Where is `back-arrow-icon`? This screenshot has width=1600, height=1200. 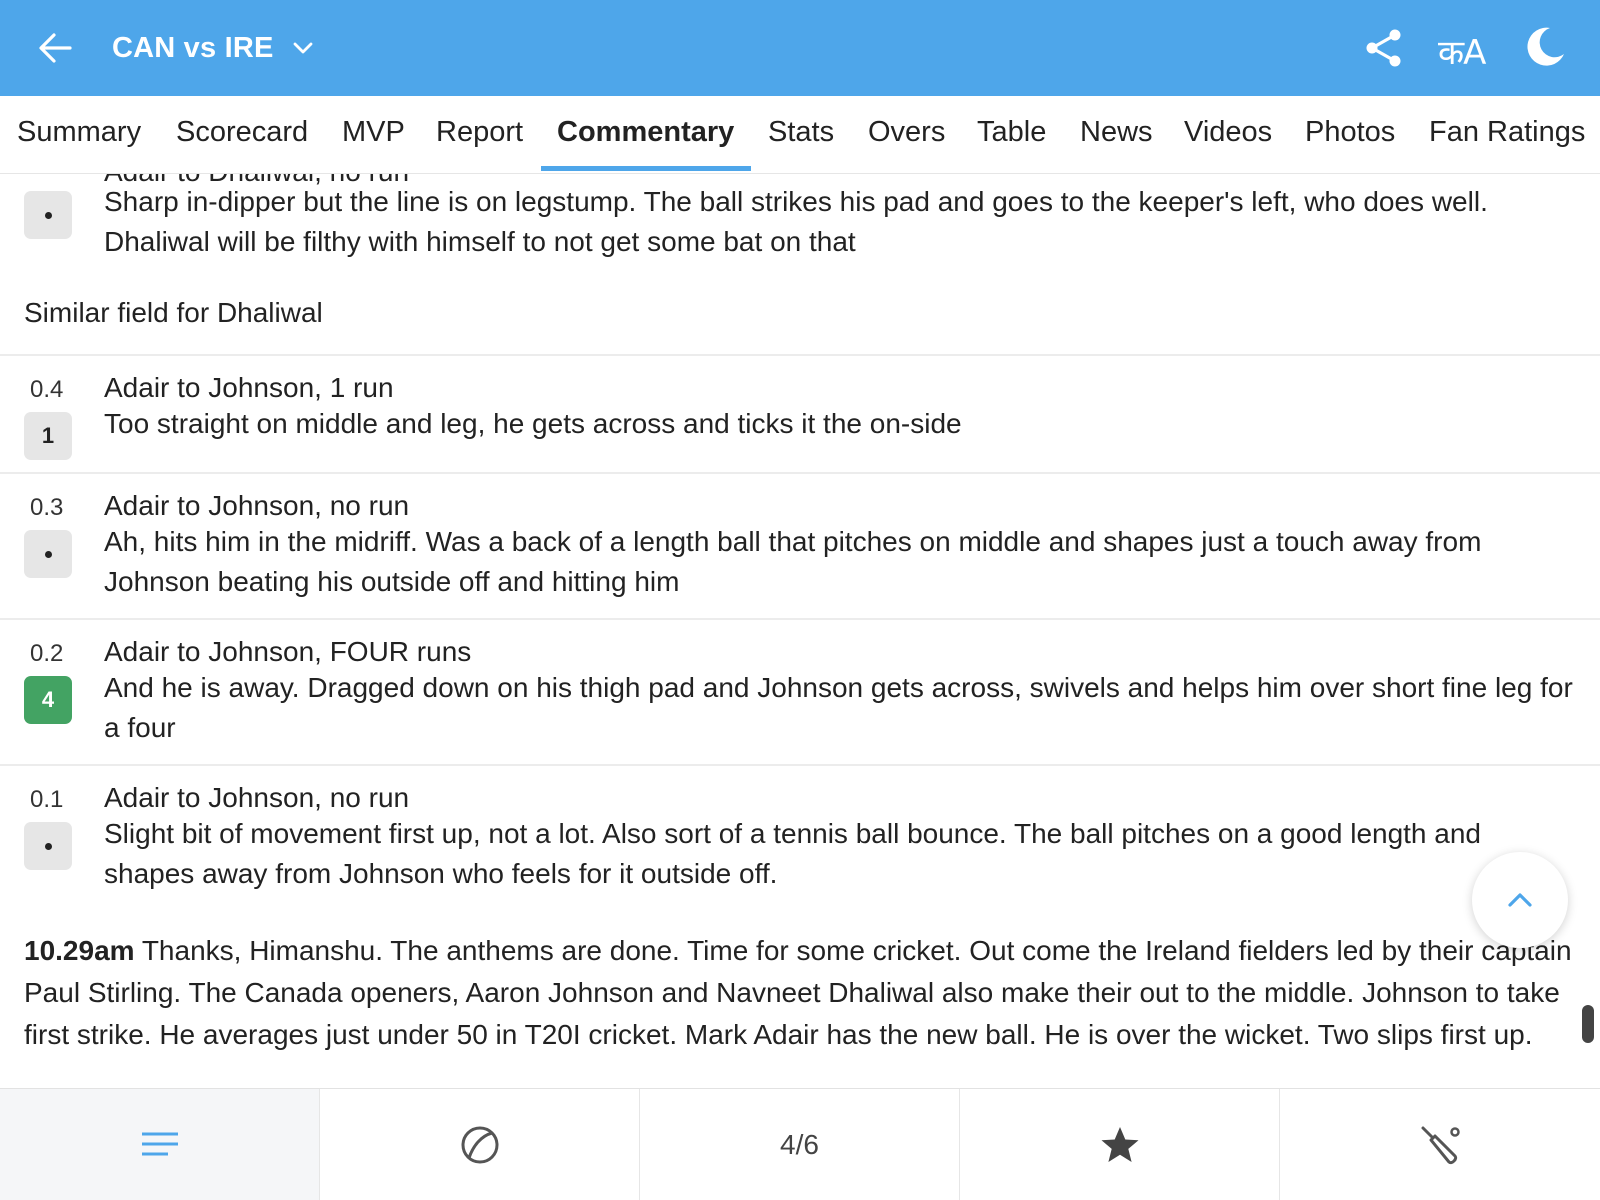
back-arrow-icon is located at coordinates (56, 48).